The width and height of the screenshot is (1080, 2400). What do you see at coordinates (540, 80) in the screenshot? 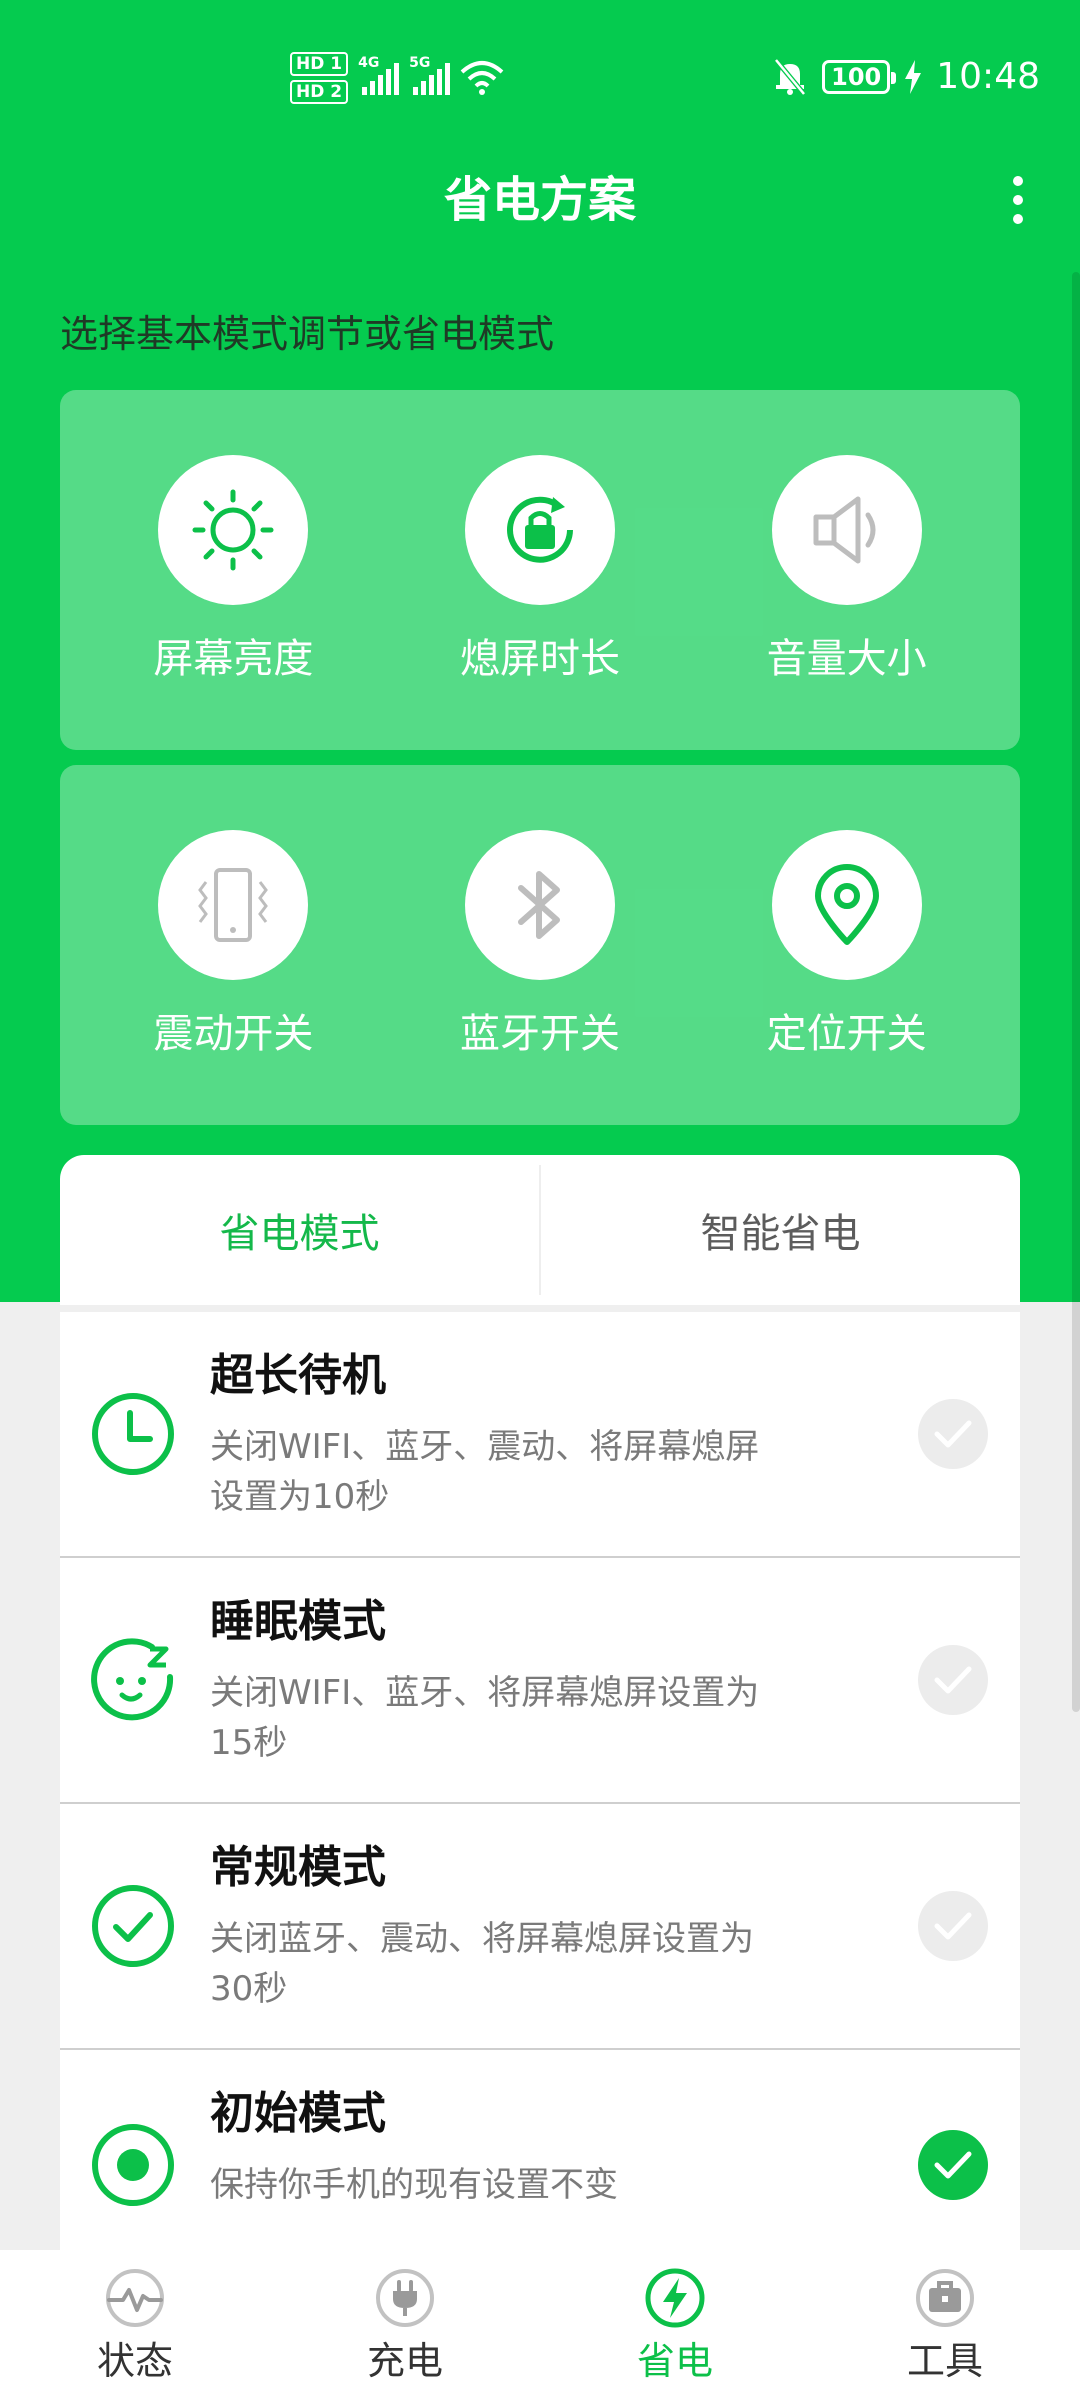
I see `status-bar: HD 1 HD 2 4G 5G 100 10:48` at bounding box center [540, 80].